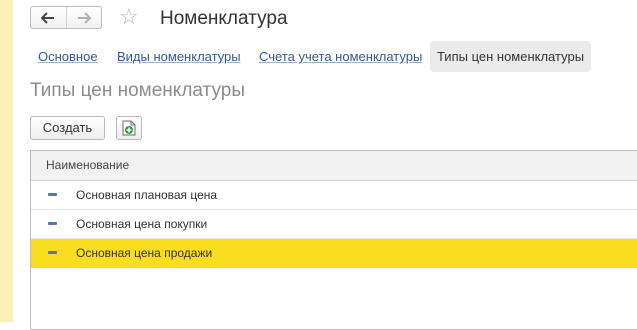 The height and width of the screenshot is (330, 637). Describe the element at coordinates (340, 57) in the screenshot. I see `tab-accounts: Счета учета номенклатуры` at that location.